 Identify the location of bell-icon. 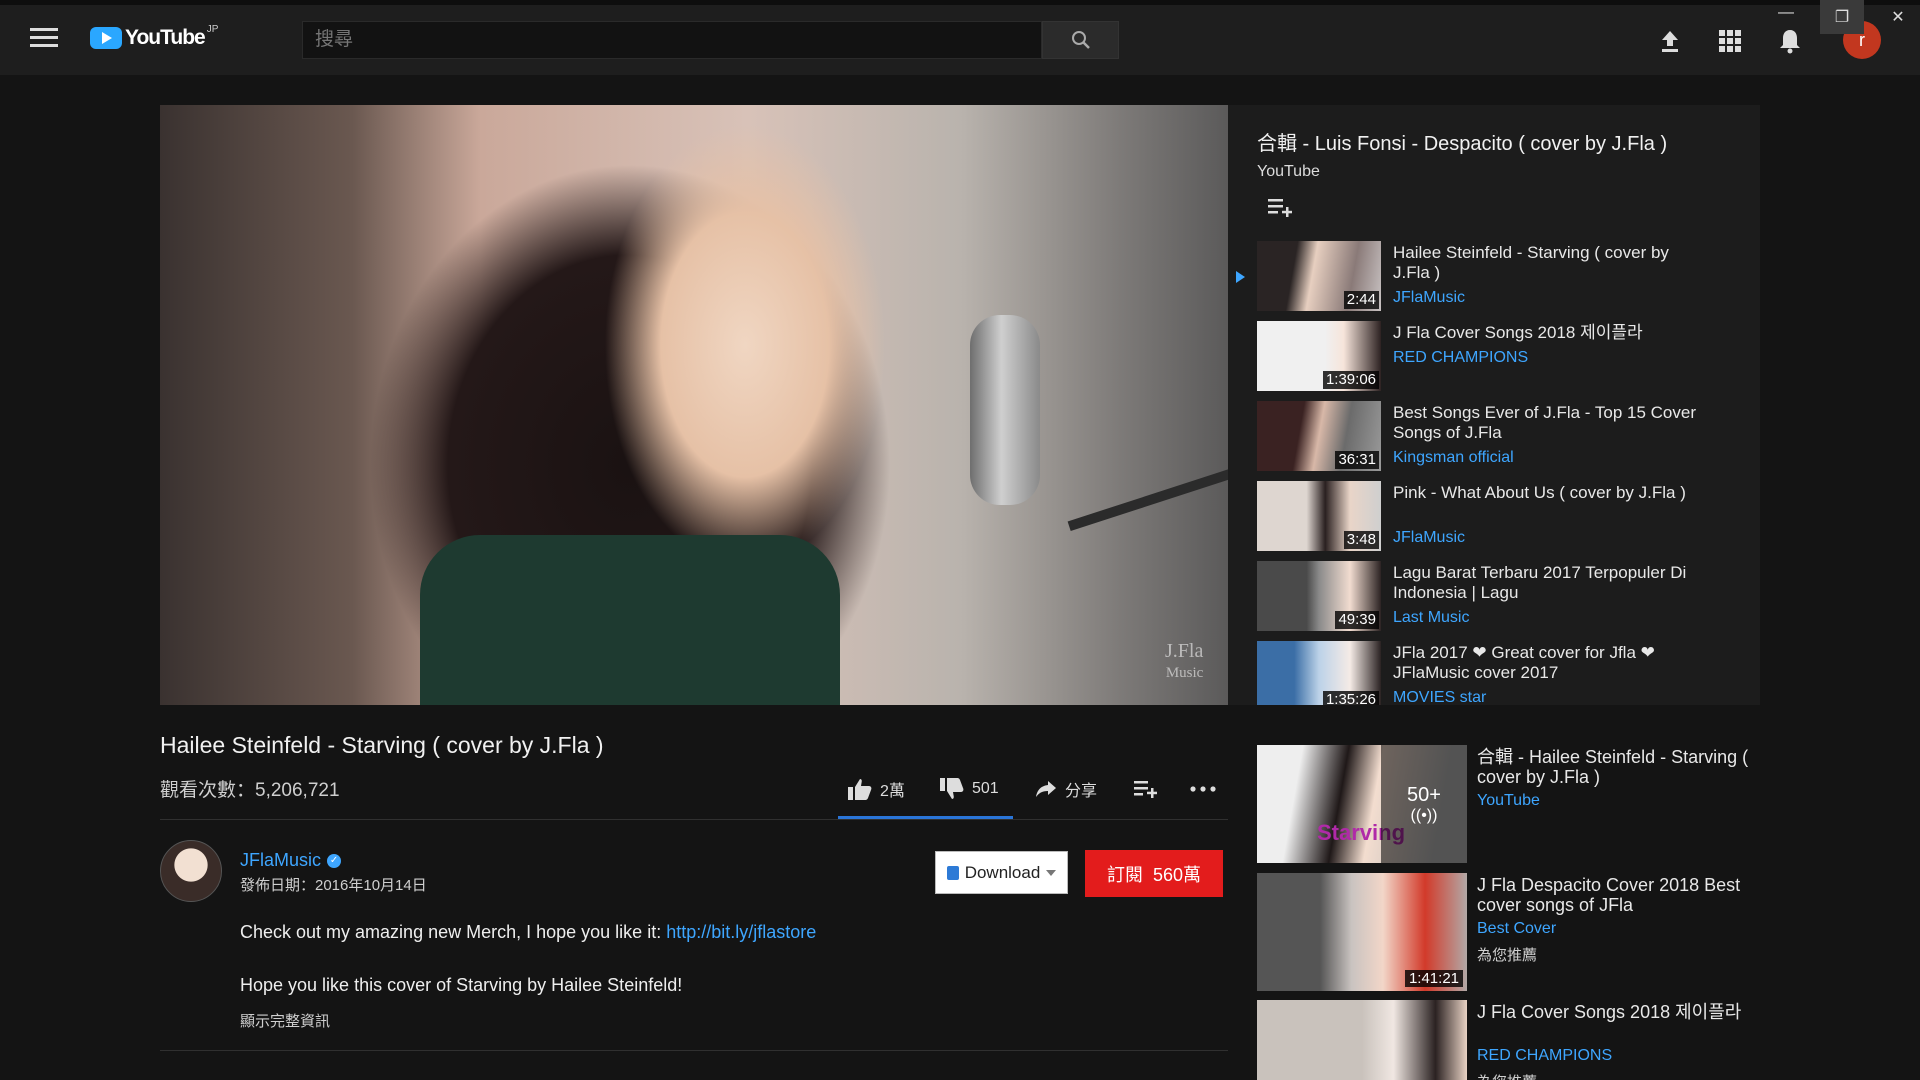
(1790, 41).